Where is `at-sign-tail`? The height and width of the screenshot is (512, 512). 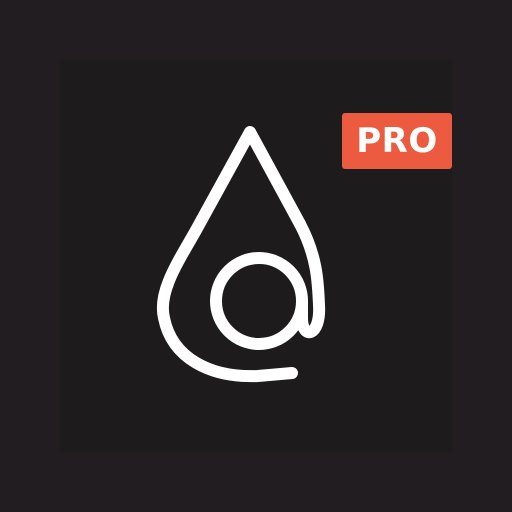 at-sign-tail is located at coordinates (310, 278).